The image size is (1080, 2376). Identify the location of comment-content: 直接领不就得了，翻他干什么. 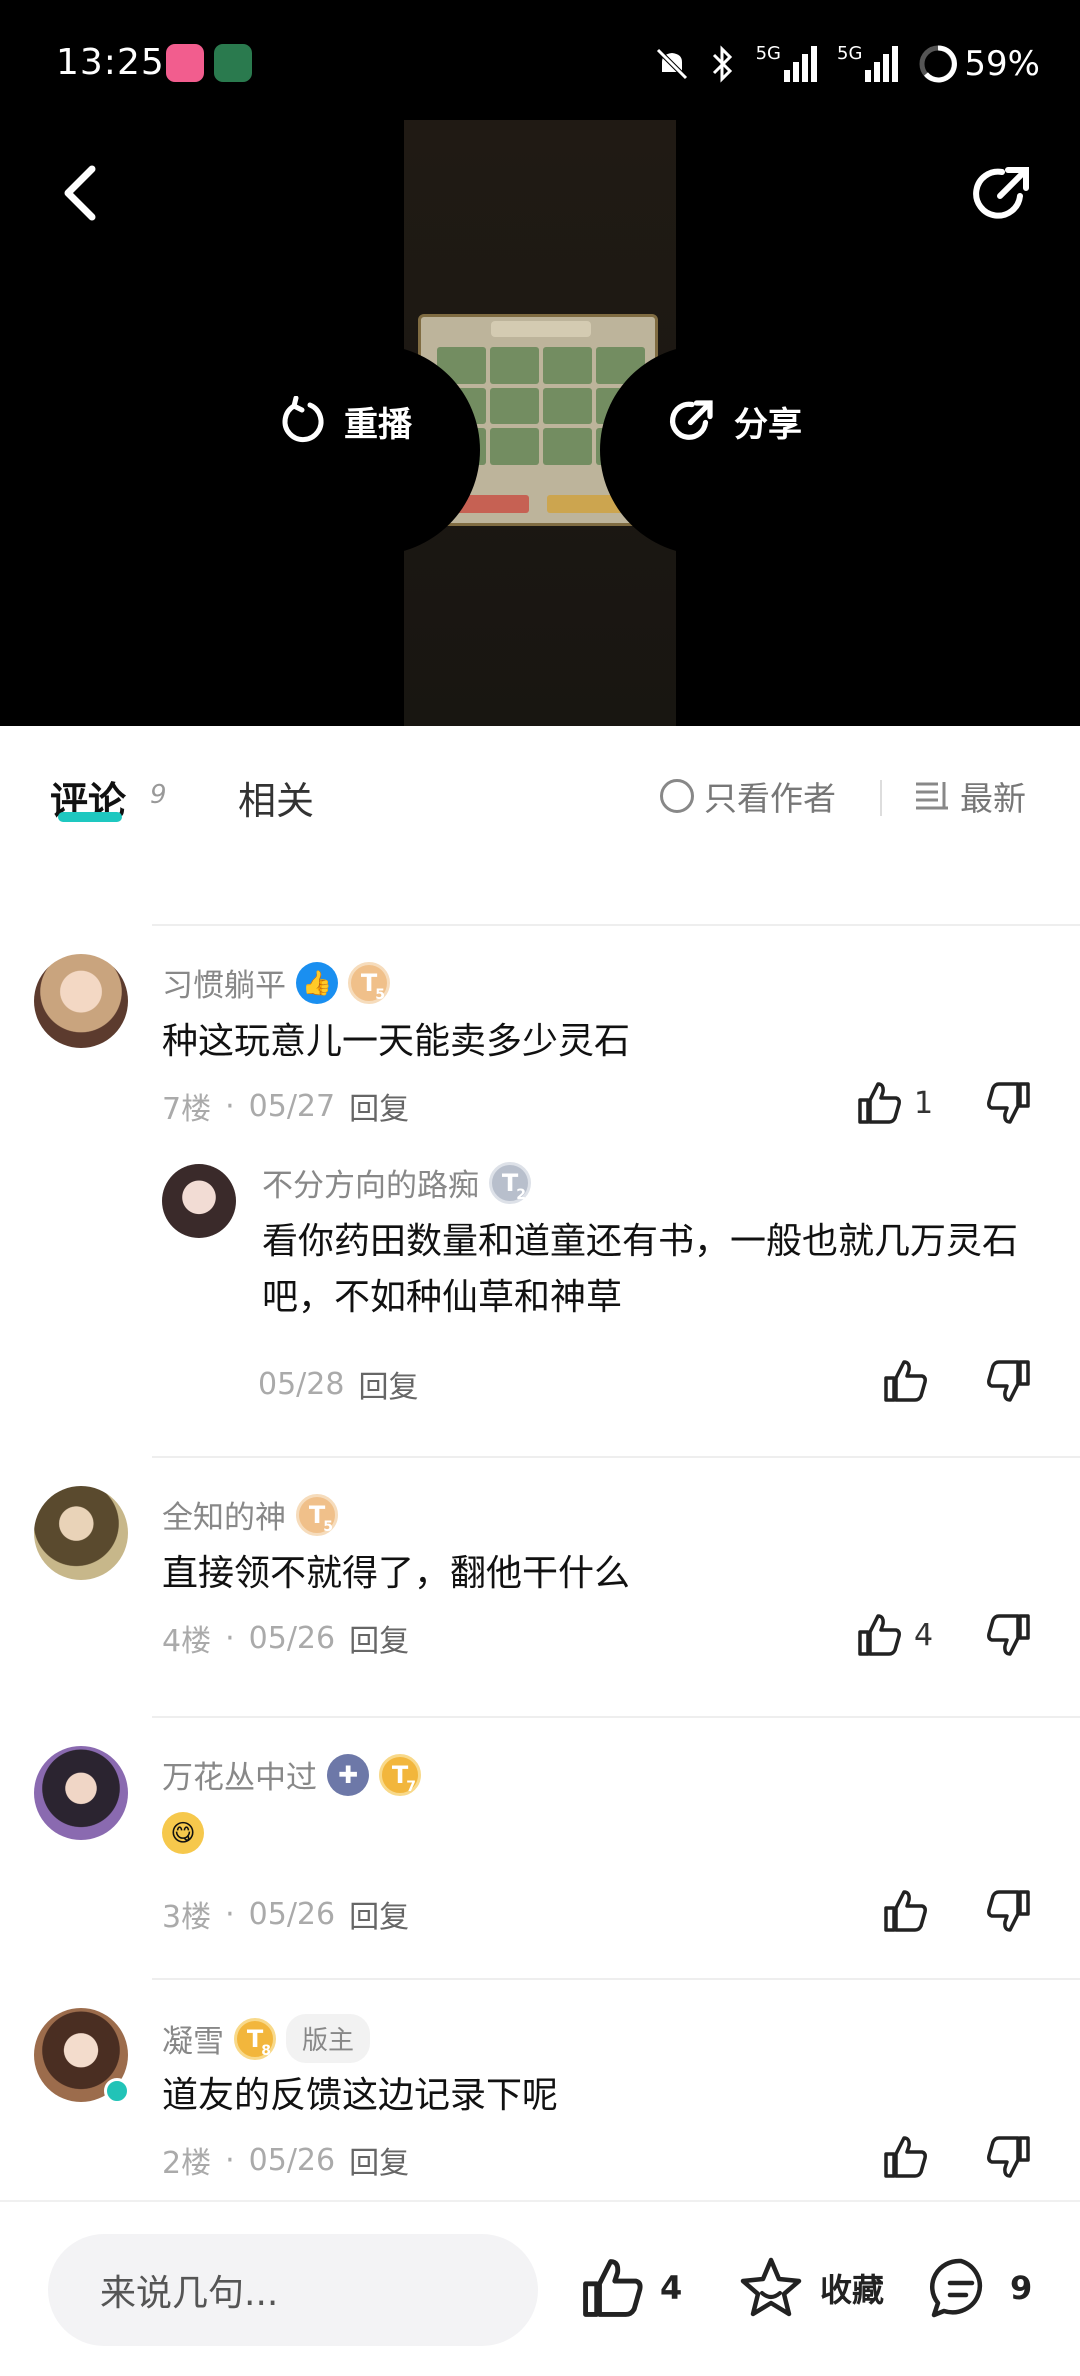
(396, 1573).